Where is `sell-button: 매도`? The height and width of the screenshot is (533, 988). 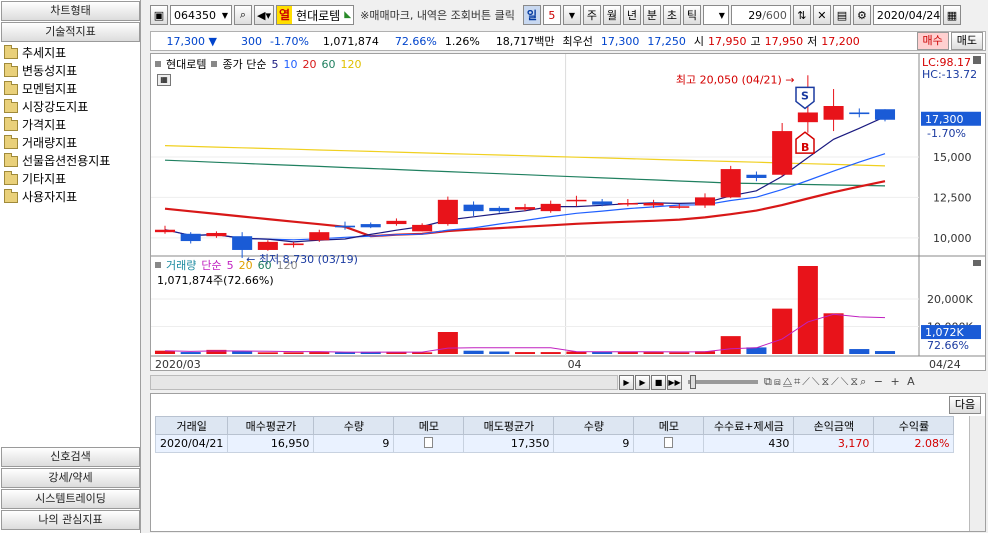
sell-button: 매도 is located at coordinates (966, 41).